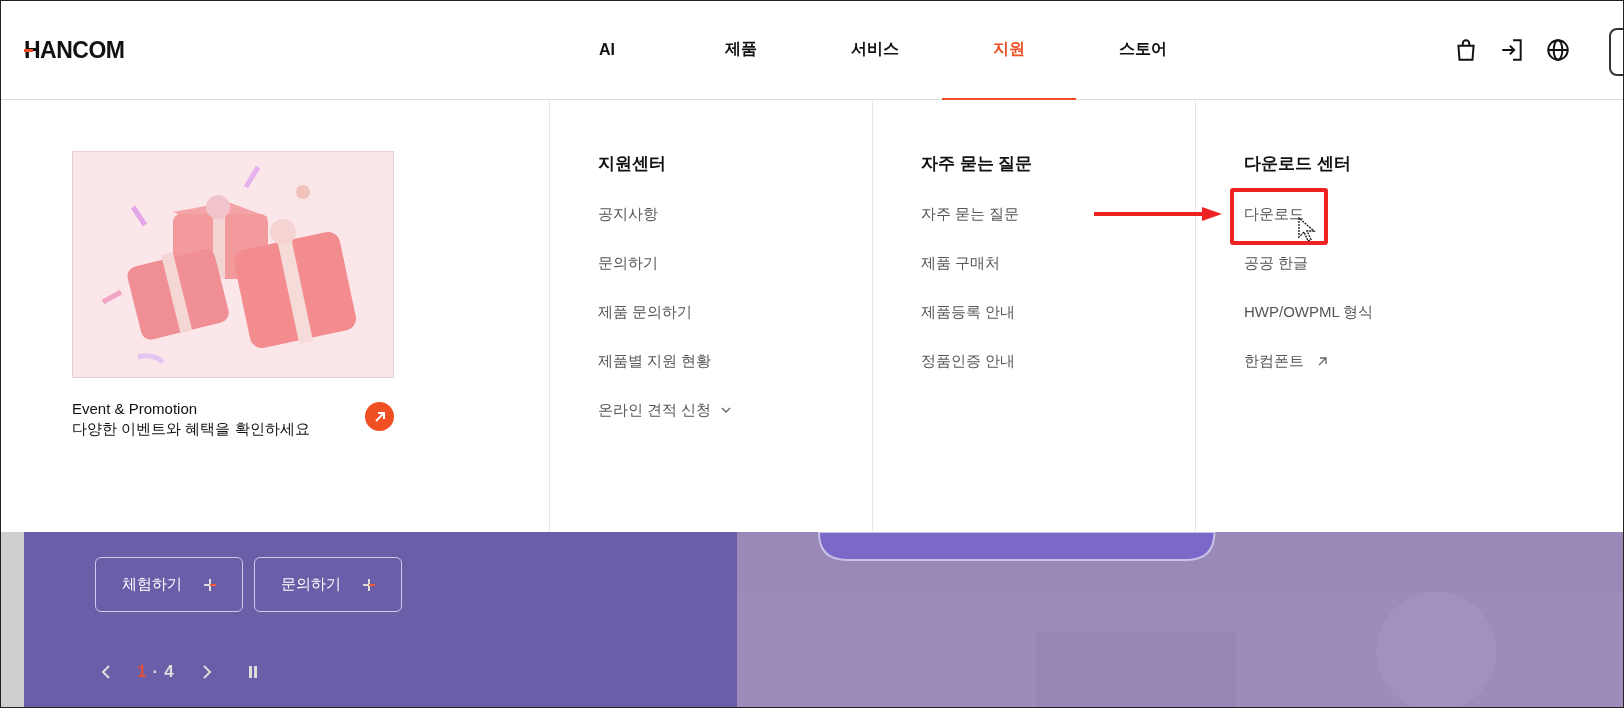 This screenshot has height=708, width=1624. I want to click on chevron-down-icon, so click(726, 410).